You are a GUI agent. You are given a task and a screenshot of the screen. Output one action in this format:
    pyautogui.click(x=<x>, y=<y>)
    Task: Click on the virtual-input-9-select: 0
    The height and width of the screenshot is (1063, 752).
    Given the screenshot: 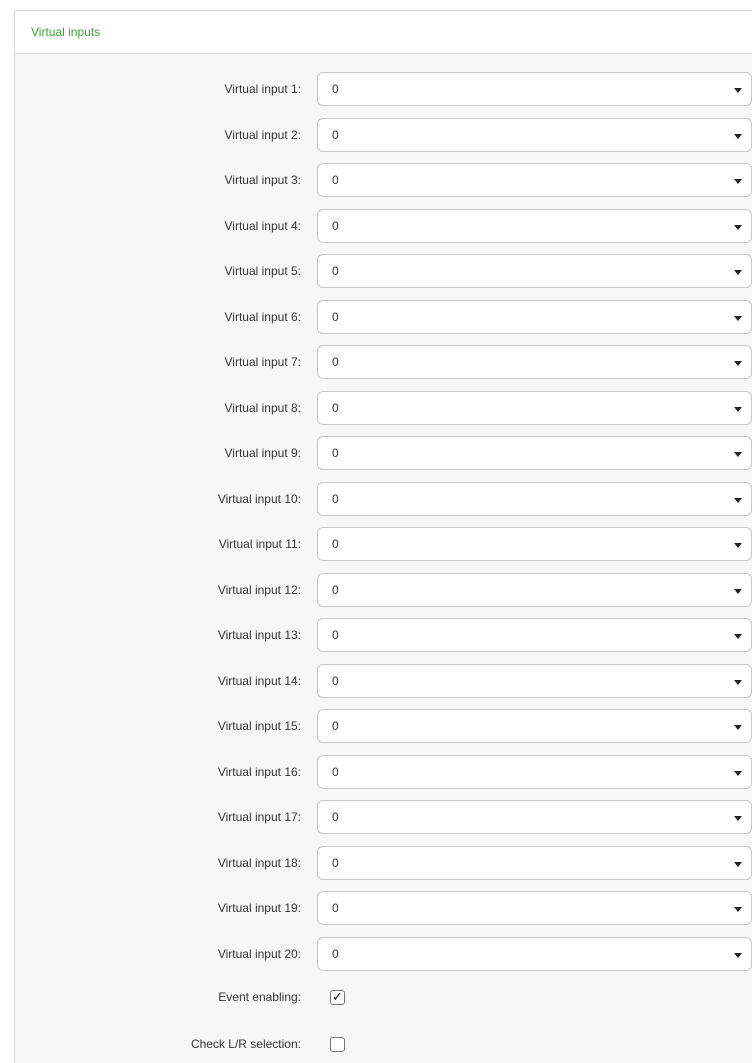 What is the action you would take?
    pyautogui.click(x=534, y=453)
    